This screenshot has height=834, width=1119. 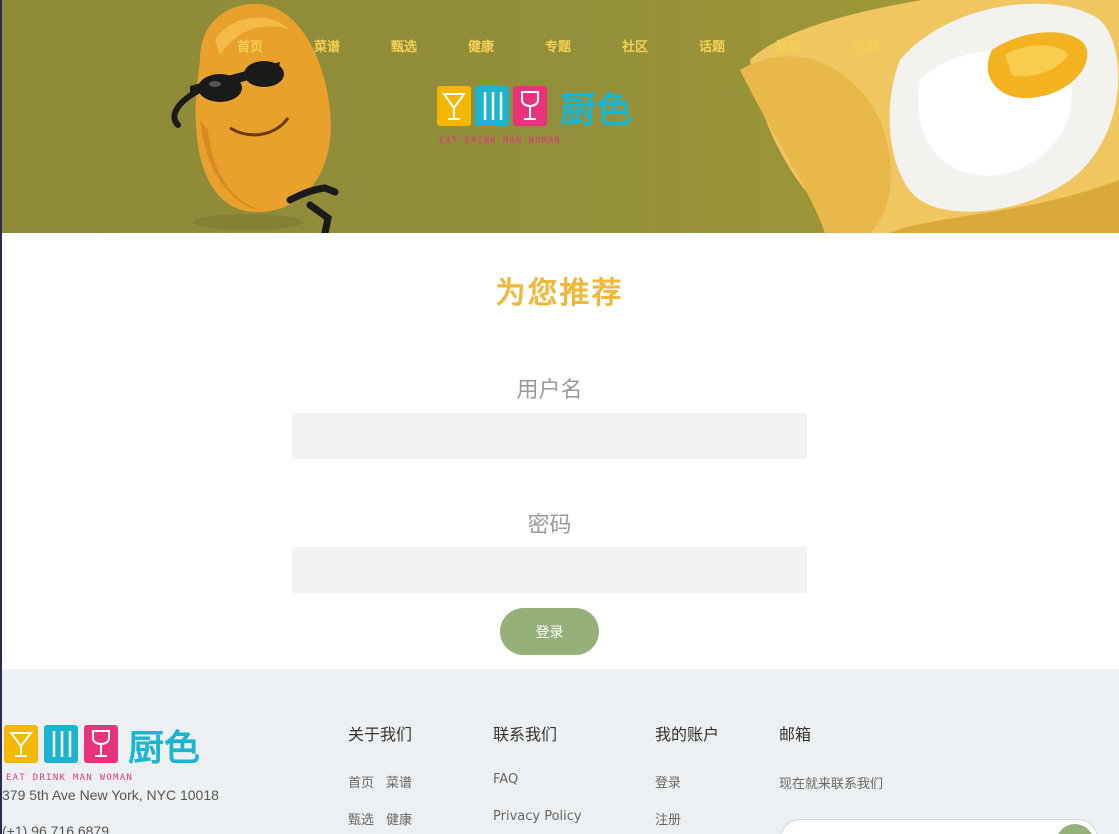 I want to click on footer-about-heading: 关于我们, so click(x=380, y=734).